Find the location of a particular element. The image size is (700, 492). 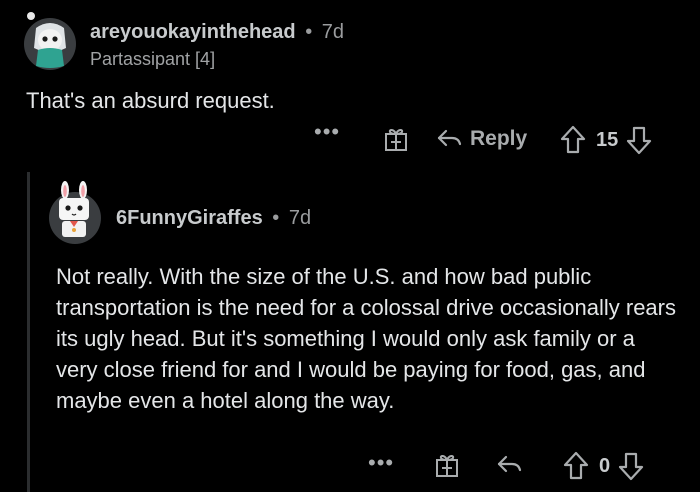

username: areyouokayinthehead is located at coordinates (193, 32).